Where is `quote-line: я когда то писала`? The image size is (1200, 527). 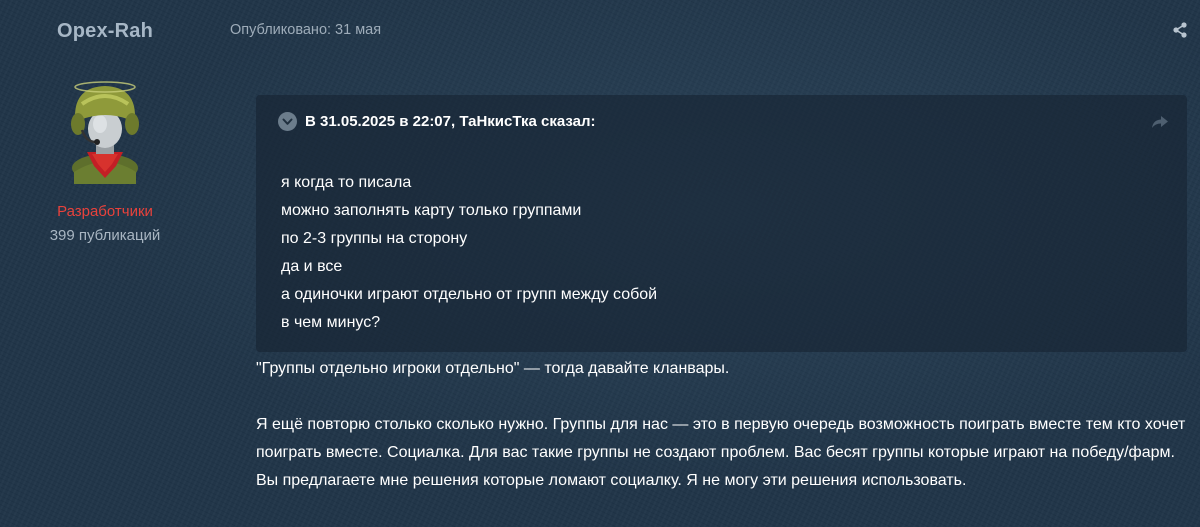
quote-line: я когда то писала is located at coordinates (346, 182).